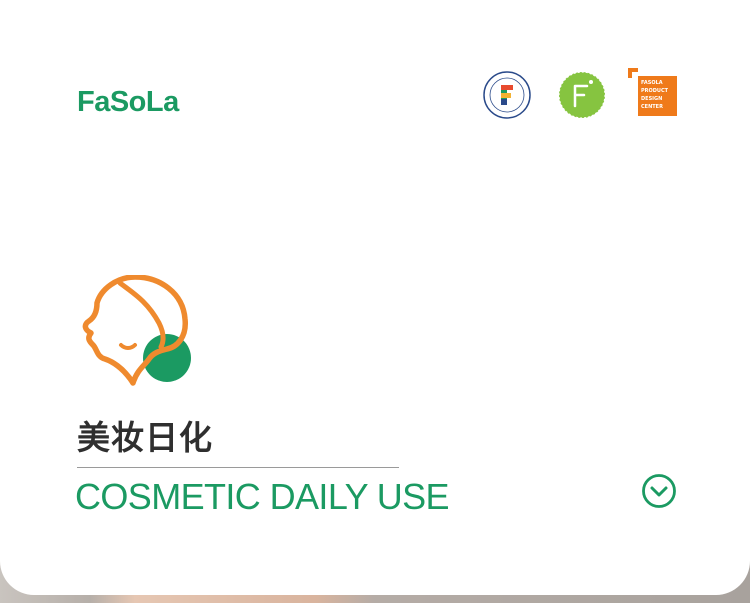  What do you see at coordinates (507, 95) in the screenshot?
I see `fasola-seoul-badge` at bounding box center [507, 95].